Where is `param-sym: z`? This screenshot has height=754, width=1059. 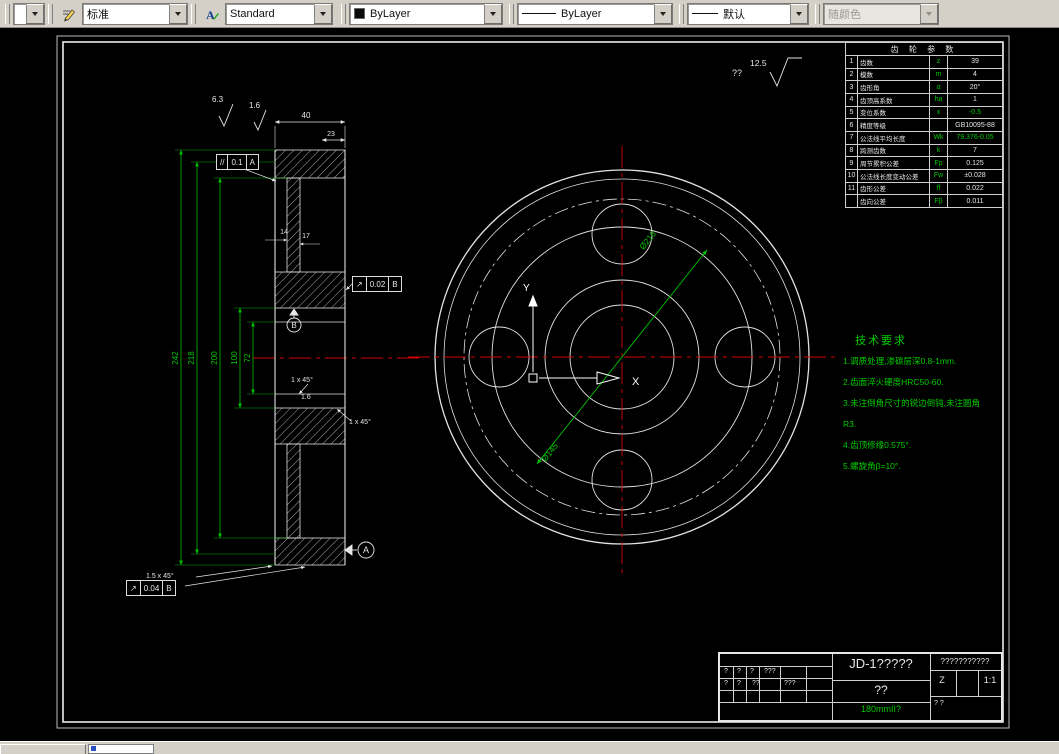 param-sym: z is located at coordinates (939, 62).